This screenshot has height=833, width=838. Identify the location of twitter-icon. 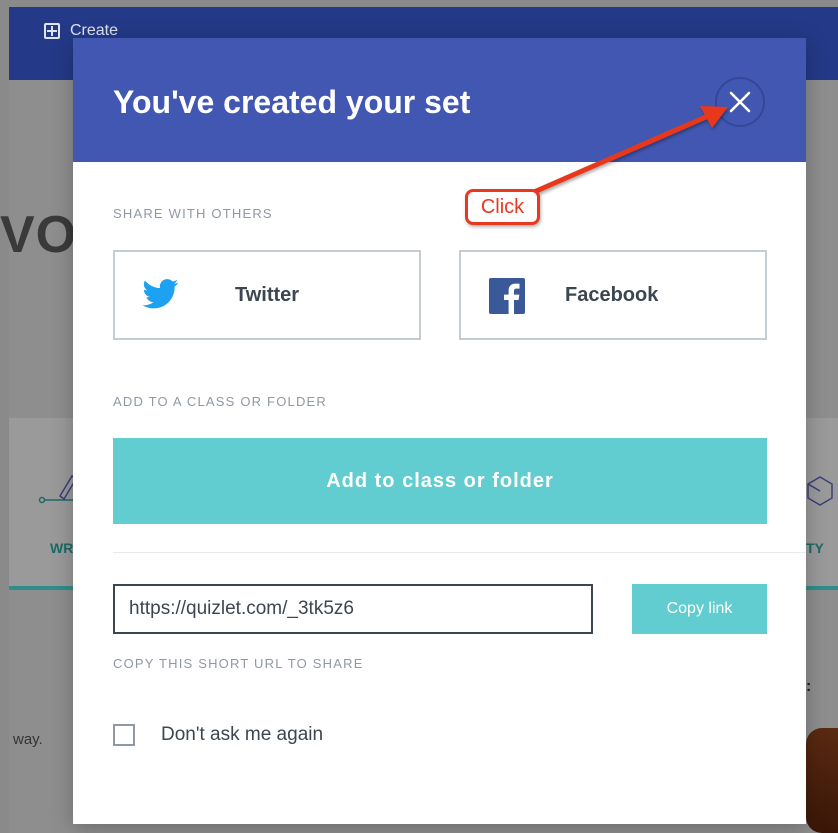
(161, 294).